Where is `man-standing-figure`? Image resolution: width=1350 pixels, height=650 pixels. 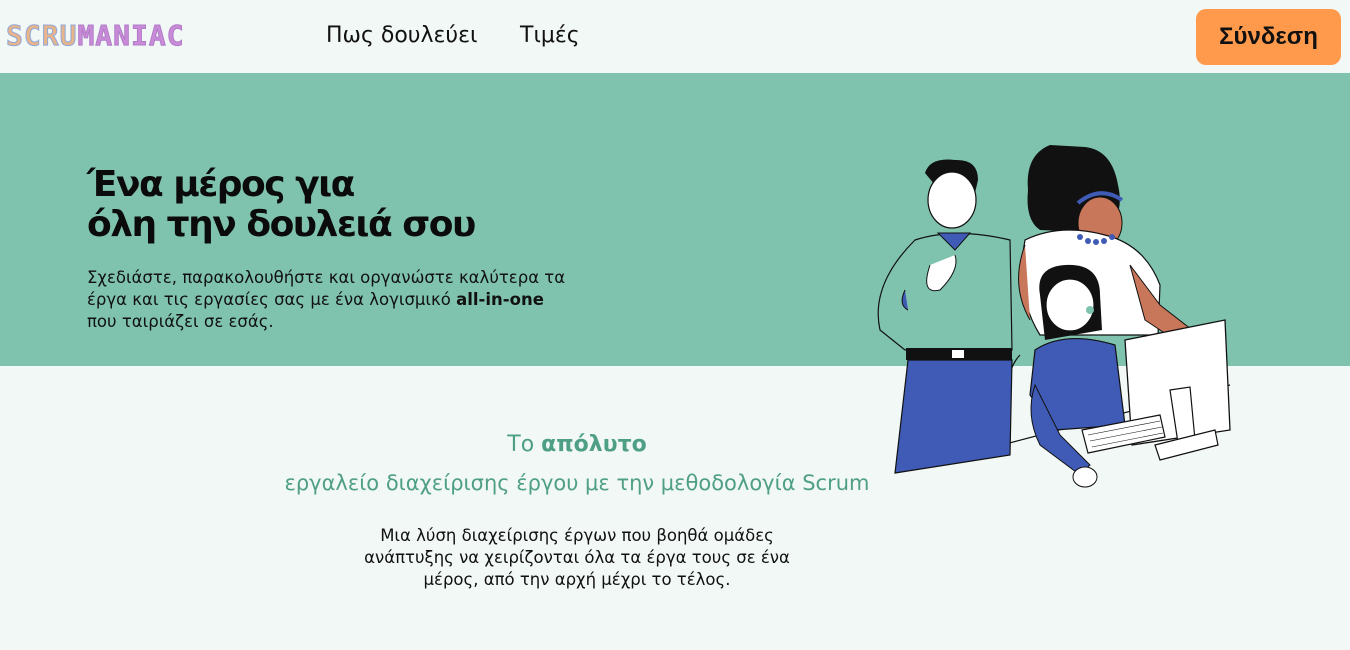
man-standing-figure is located at coordinates (945, 316).